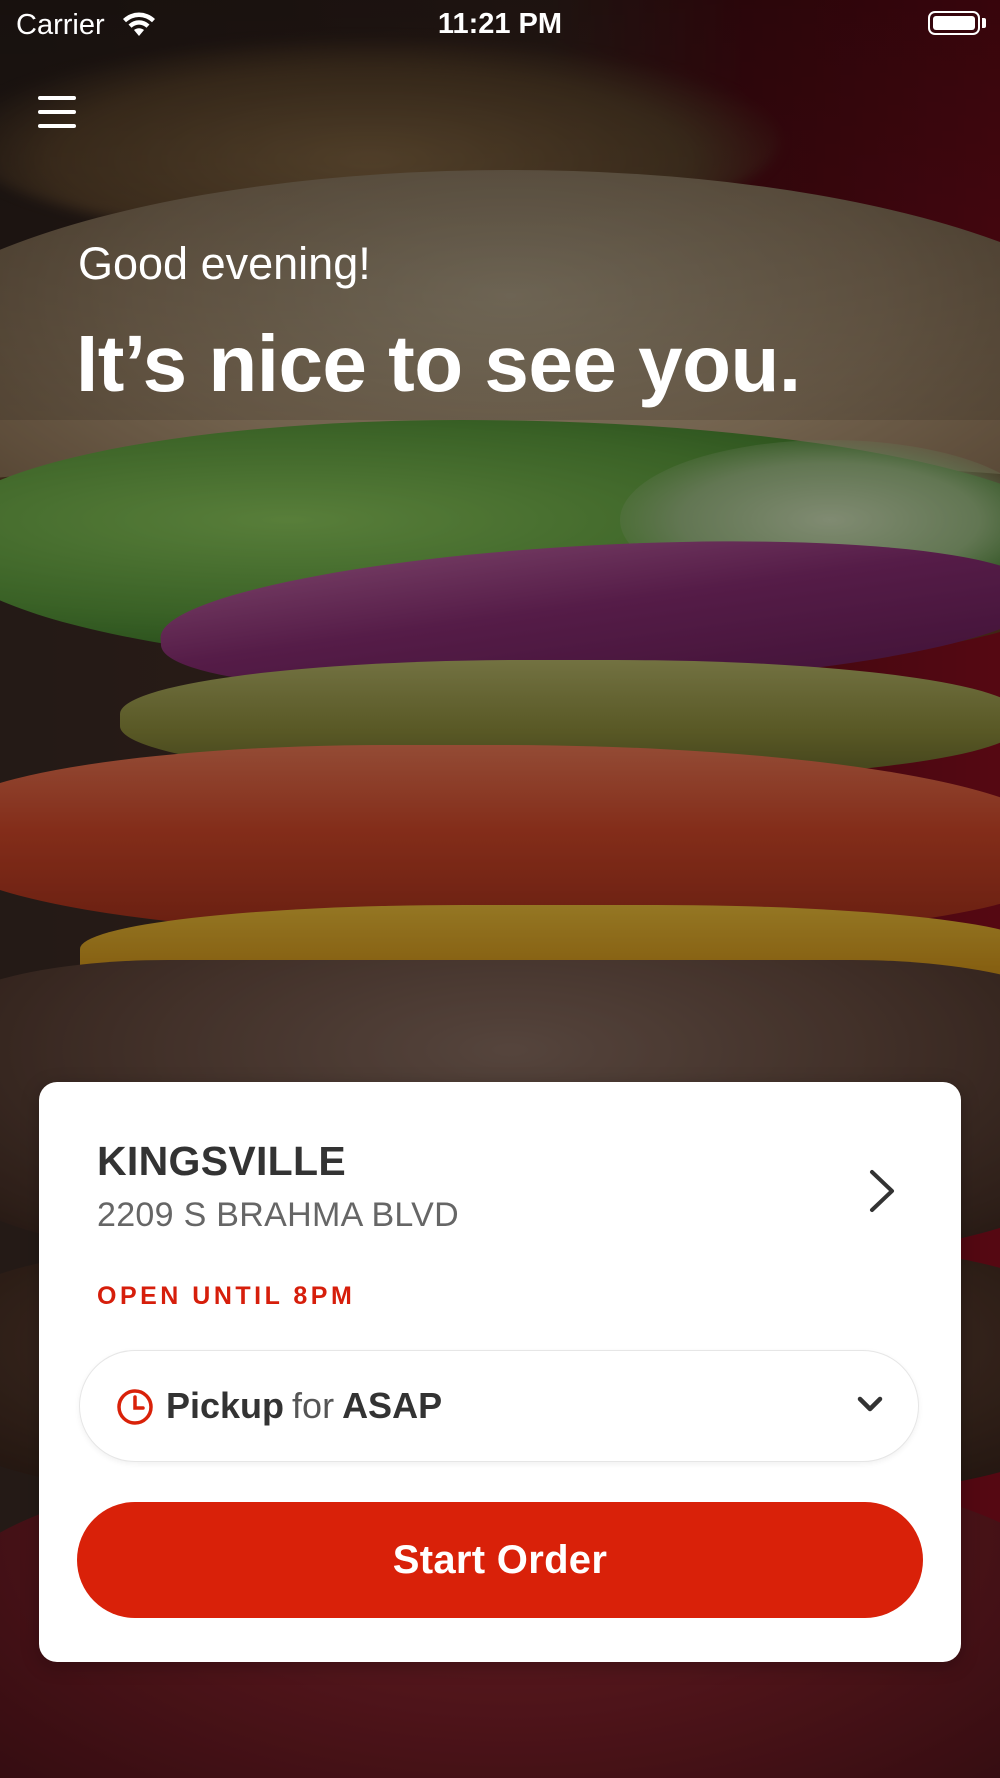  Describe the element at coordinates (225, 1405) in the screenshot. I see `order-method: Pickup` at that location.